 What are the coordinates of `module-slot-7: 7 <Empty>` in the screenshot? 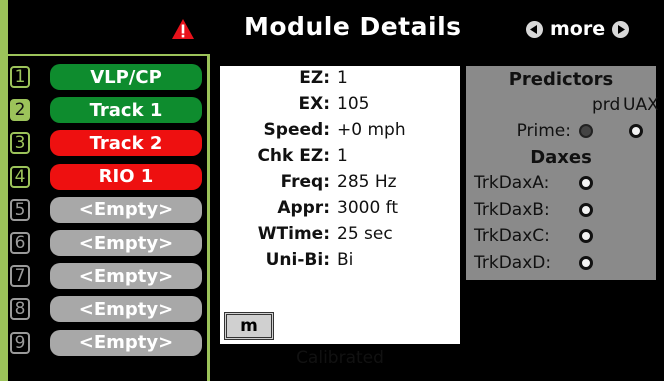 It's located at (106, 276).